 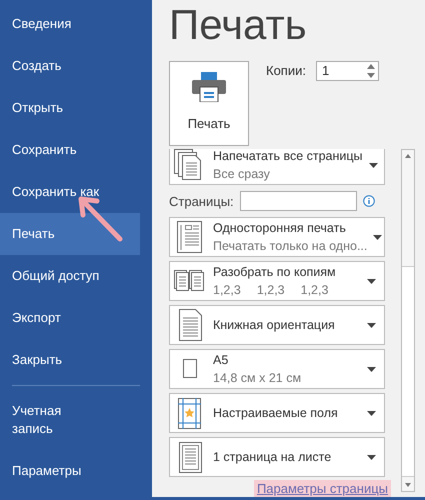 I want to click on settings-dropdown: Настраиваемые поля, so click(x=277, y=413).